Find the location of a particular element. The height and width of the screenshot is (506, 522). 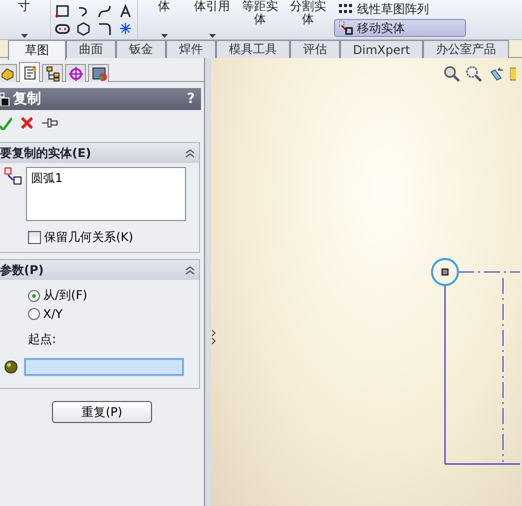

help-button: ? is located at coordinates (190, 99).